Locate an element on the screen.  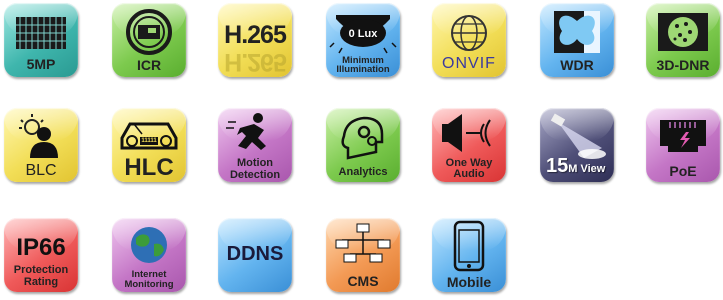
tile-onvif: ONVIF is located at coordinates (469, 40).